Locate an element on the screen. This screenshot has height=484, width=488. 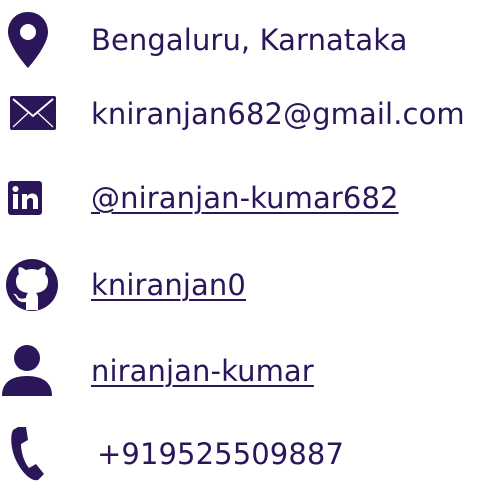
email-text: kniranjan682@gmail.com is located at coordinates (278, 114).